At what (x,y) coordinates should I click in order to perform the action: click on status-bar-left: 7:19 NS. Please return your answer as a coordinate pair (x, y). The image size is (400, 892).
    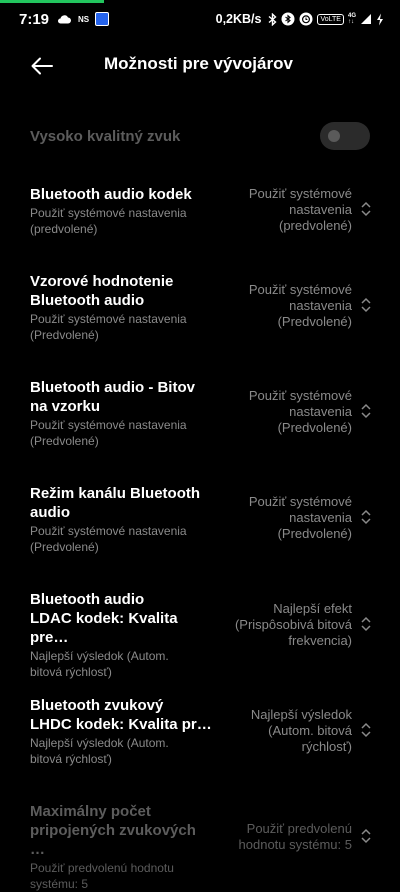
    Looking at the image, I should click on (64, 19).